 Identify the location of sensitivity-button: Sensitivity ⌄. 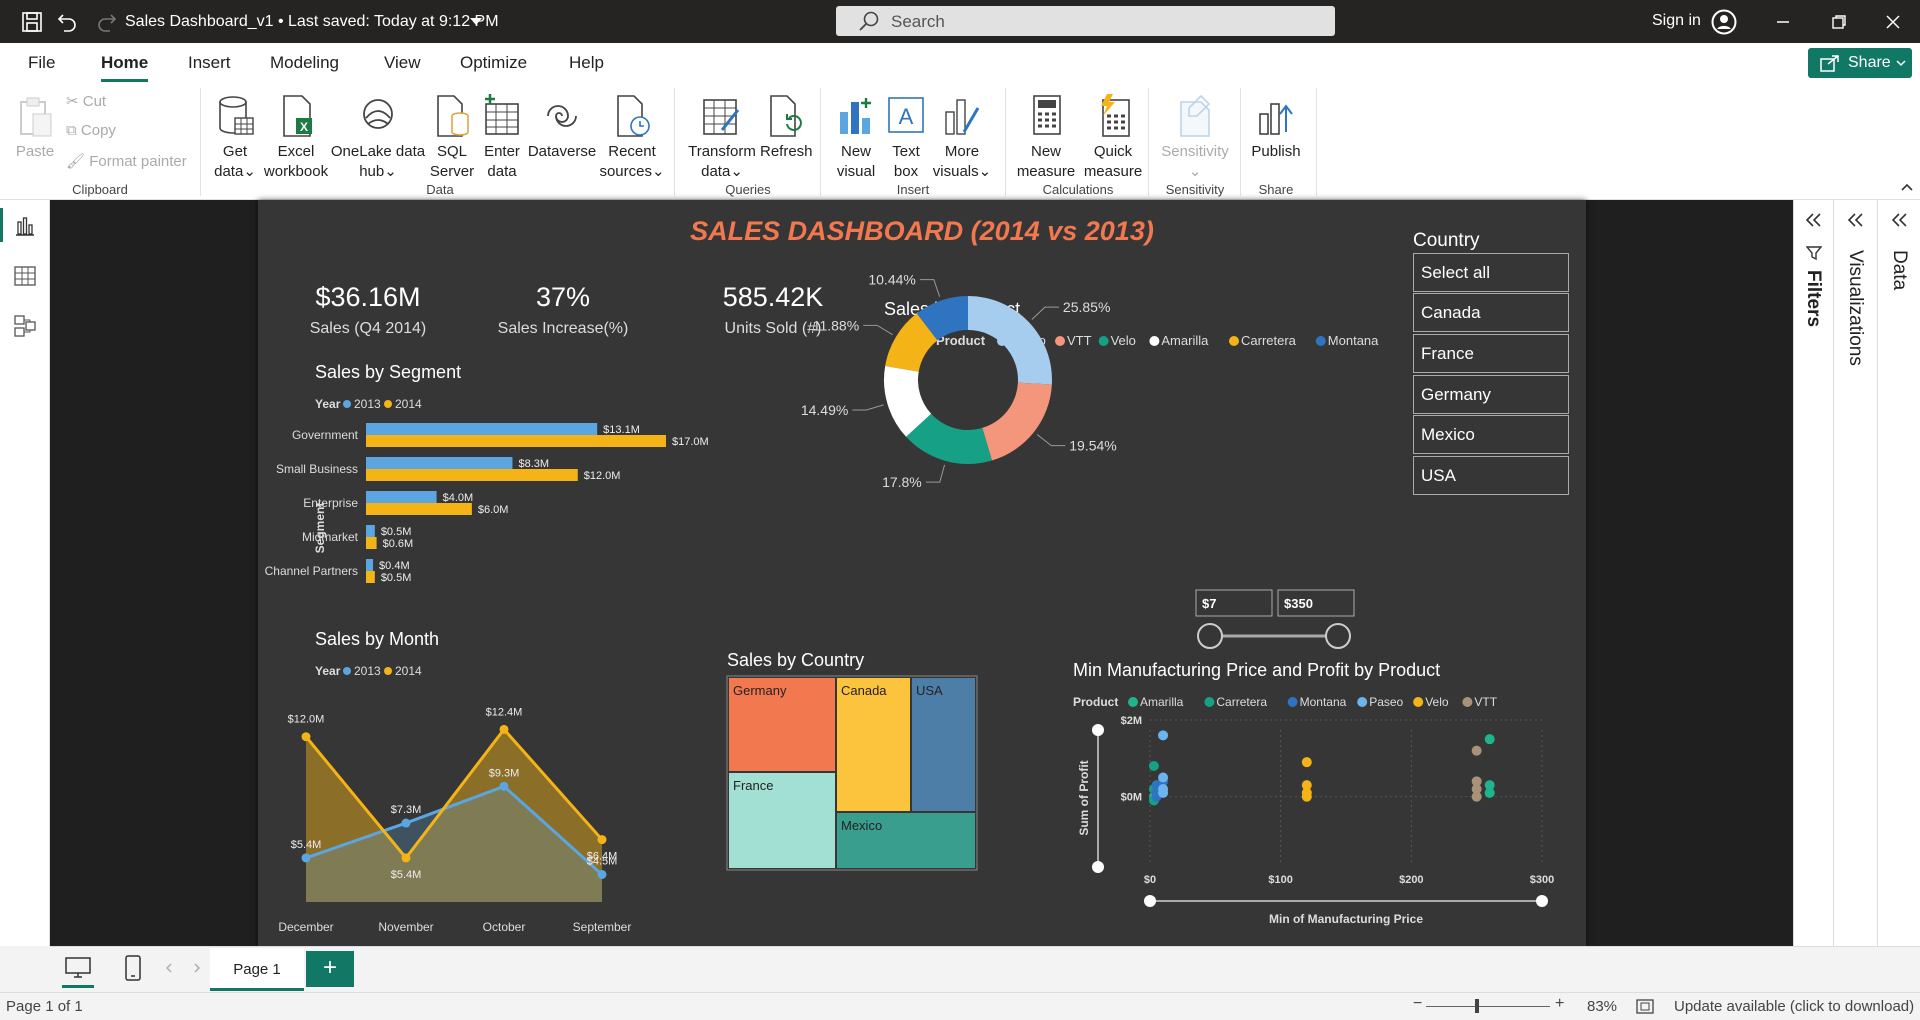
(1195, 138).